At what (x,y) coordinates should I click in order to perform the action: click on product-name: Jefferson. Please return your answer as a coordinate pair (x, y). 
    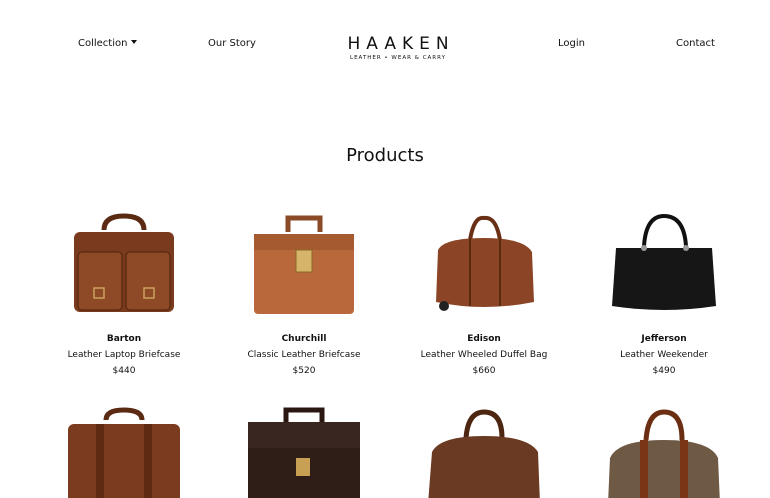
    Looking at the image, I should click on (664, 339).